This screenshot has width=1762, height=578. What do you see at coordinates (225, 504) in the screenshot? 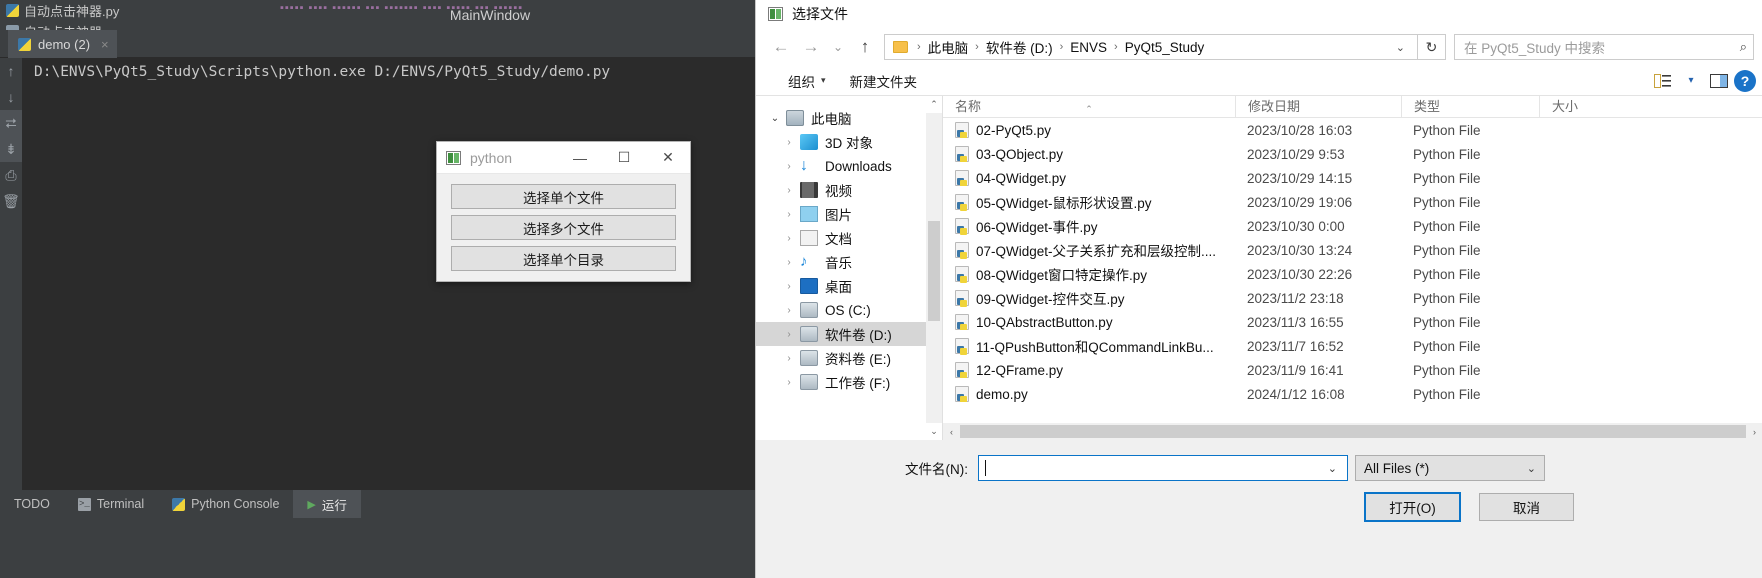
I see `statusbar-python-console: Python Console` at bounding box center [225, 504].